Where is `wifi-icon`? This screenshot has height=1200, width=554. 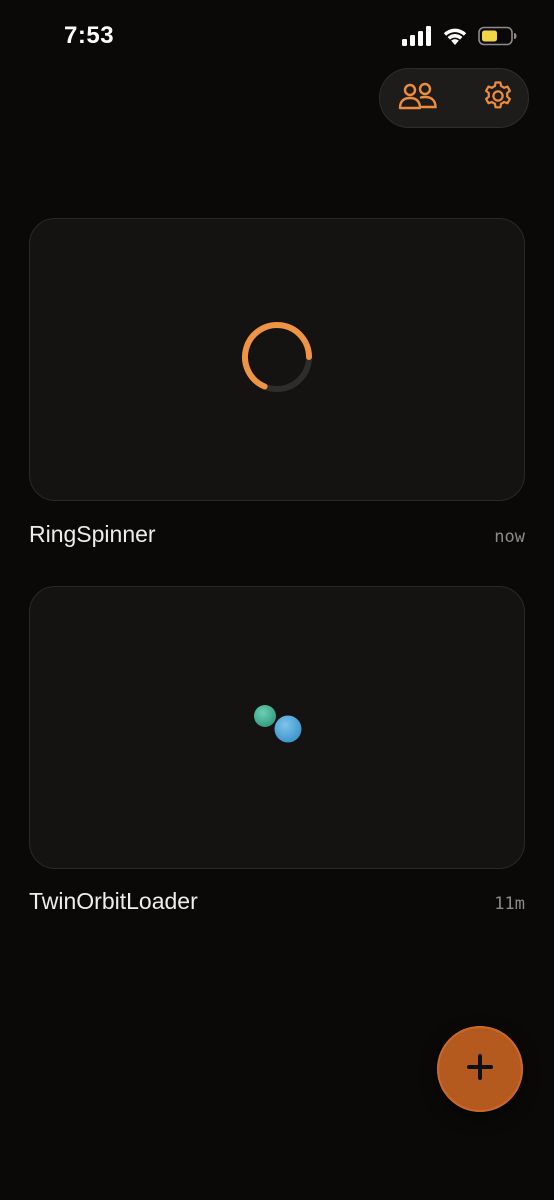
wifi-icon is located at coordinates (455, 36).